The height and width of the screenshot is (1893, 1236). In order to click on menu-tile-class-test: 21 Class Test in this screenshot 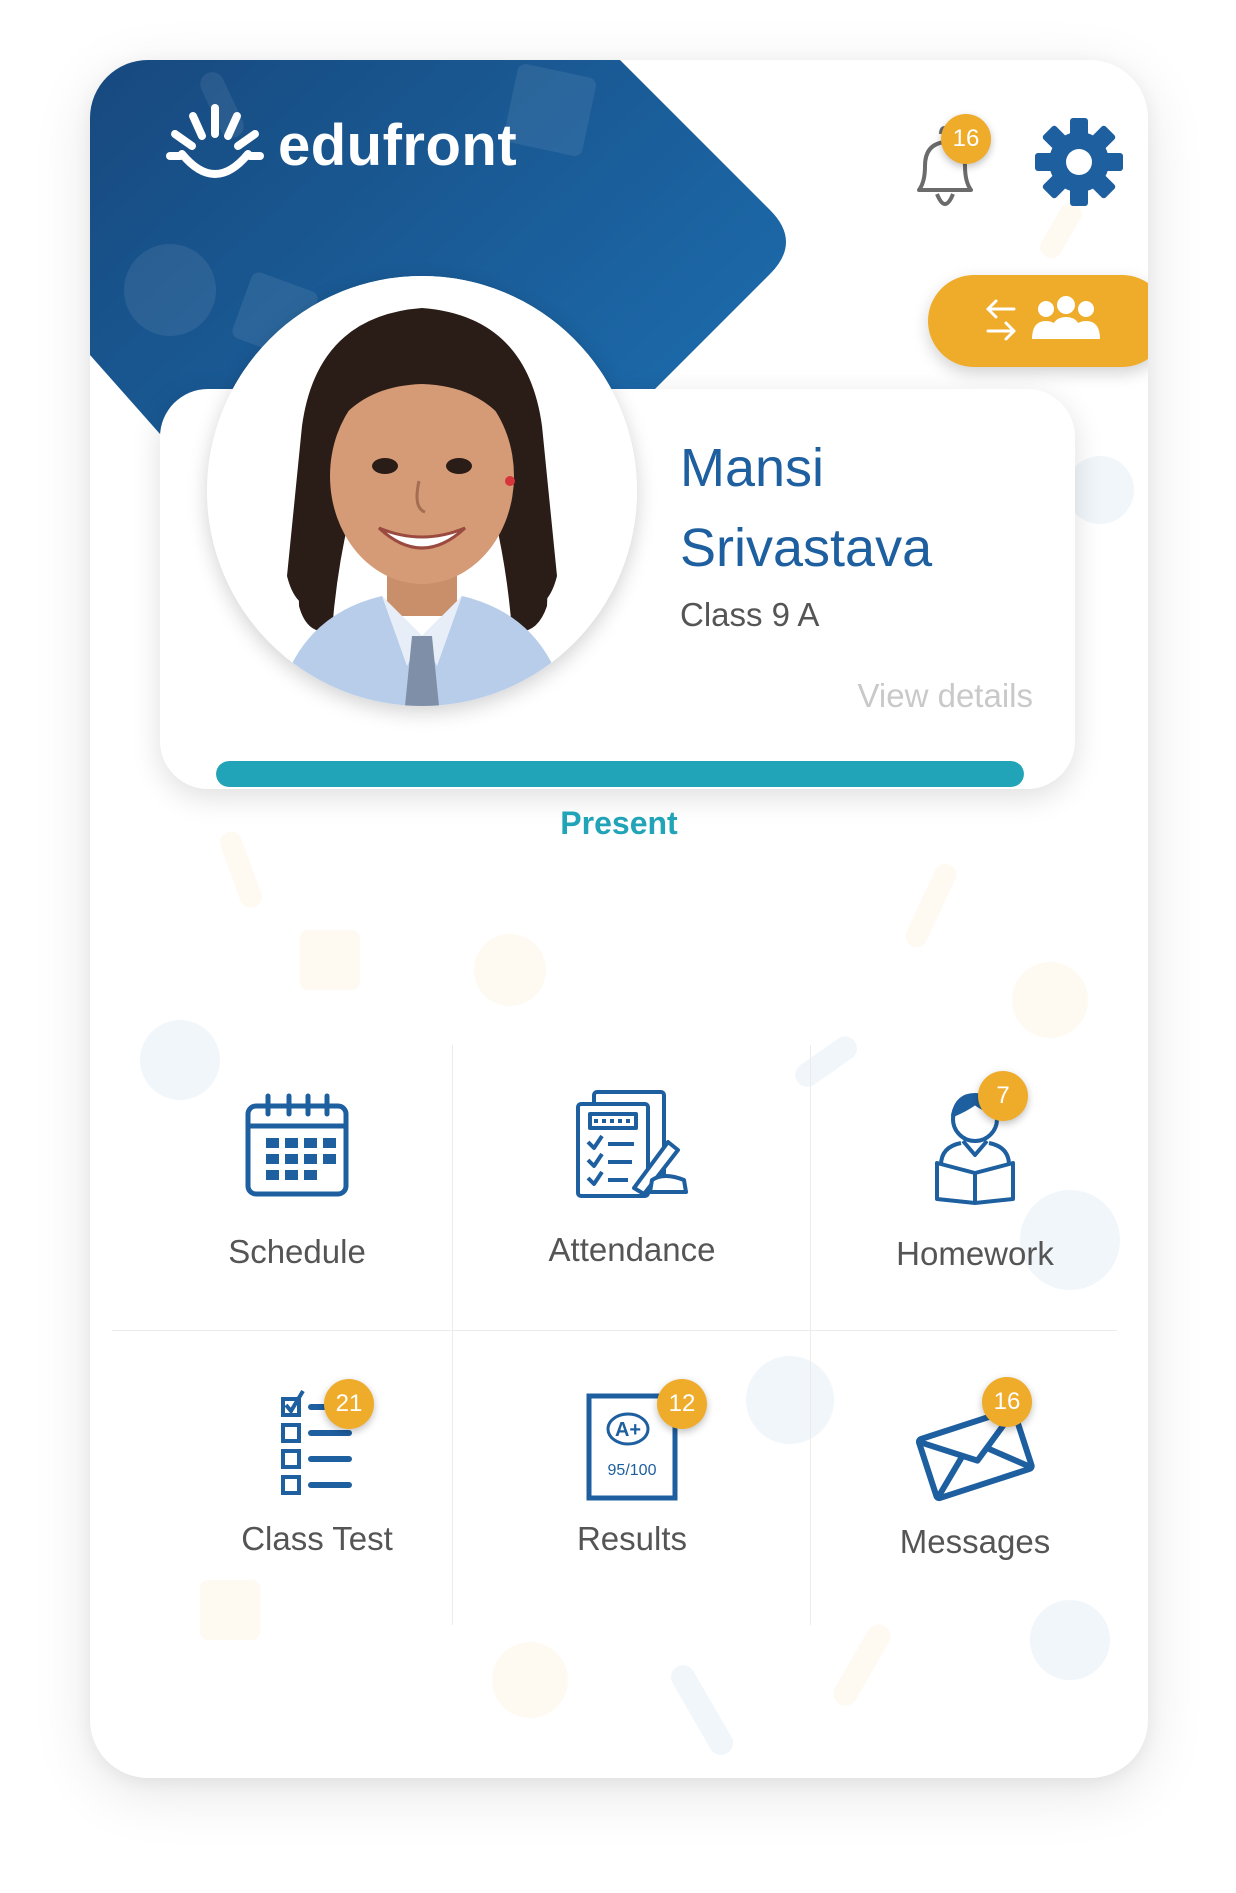, I will do `click(317, 1485)`.